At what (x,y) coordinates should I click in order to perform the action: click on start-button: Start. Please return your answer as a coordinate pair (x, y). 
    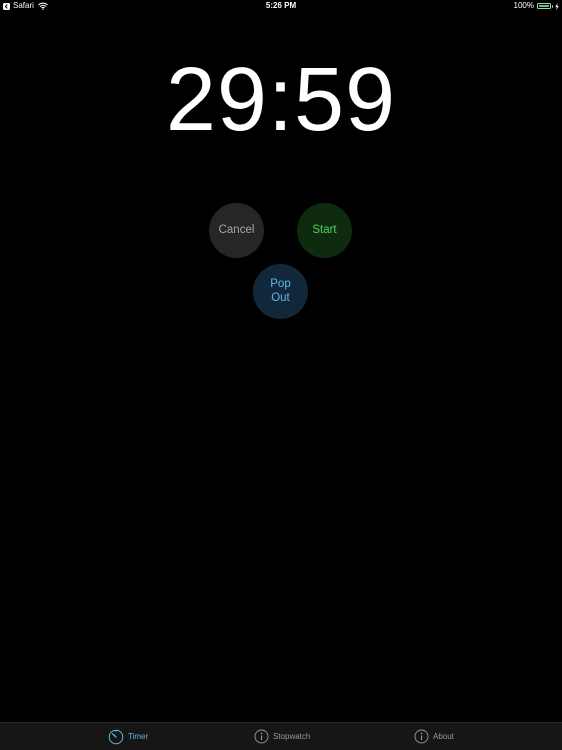
    Looking at the image, I should click on (324, 230).